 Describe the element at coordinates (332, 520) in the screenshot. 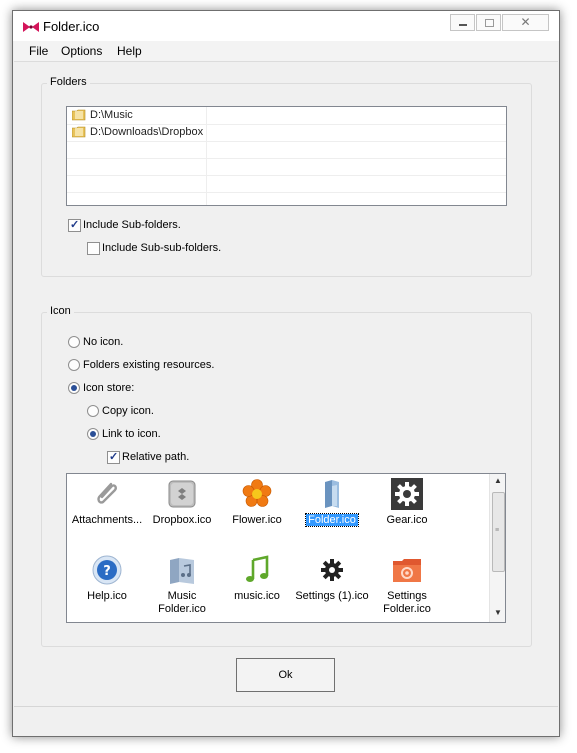

I see `icon-store-item-label: Folder.ico` at that location.